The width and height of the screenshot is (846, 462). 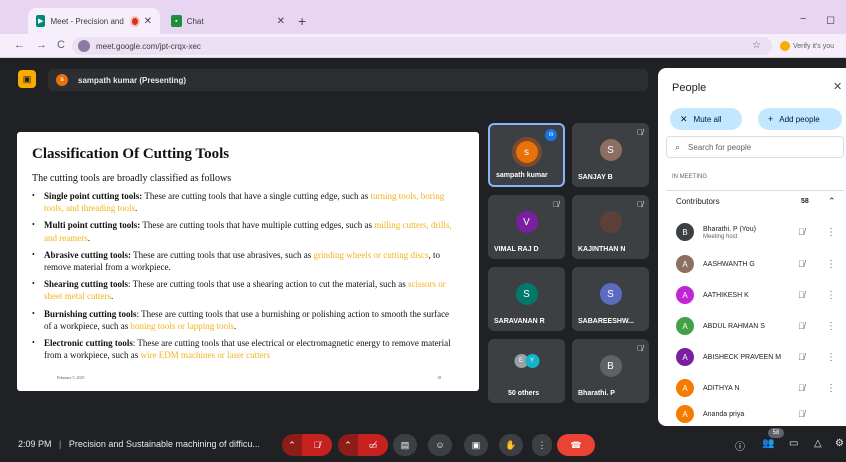 I want to click on presenter-avatar: s, so click(x=62, y=80).